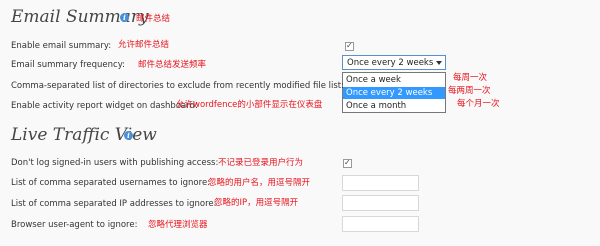 The width and height of the screenshot is (600, 246). Describe the element at coordinates (68, 65) in the screenshot. I see `email-summary-frequency-label: Email summary frequency:` at that location.